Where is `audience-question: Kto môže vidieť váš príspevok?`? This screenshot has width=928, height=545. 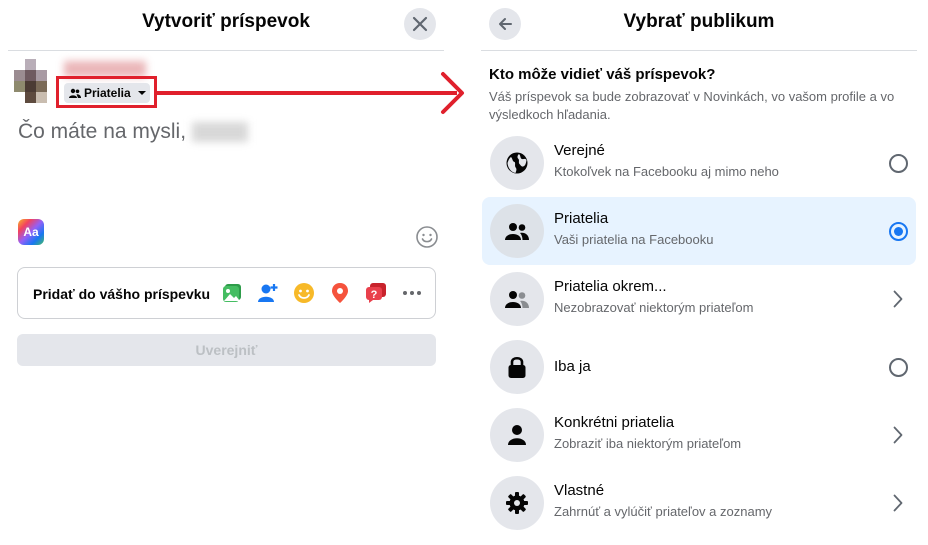 audience-question: Kto môže vidieť váš príspevok? is located at coordinates (602, 74).